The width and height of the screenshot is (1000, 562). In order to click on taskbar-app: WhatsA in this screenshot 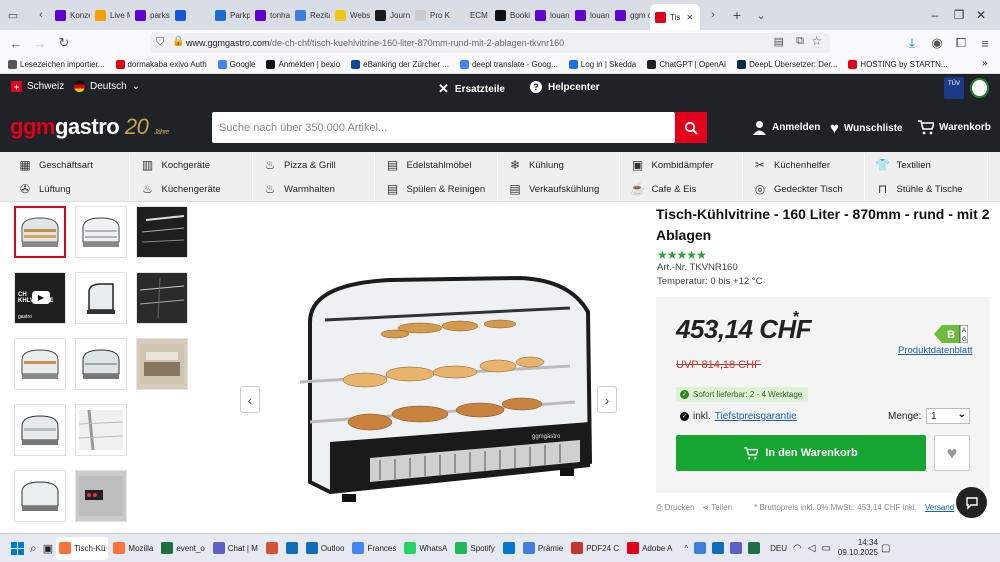, I will do `click(425, 548)`.